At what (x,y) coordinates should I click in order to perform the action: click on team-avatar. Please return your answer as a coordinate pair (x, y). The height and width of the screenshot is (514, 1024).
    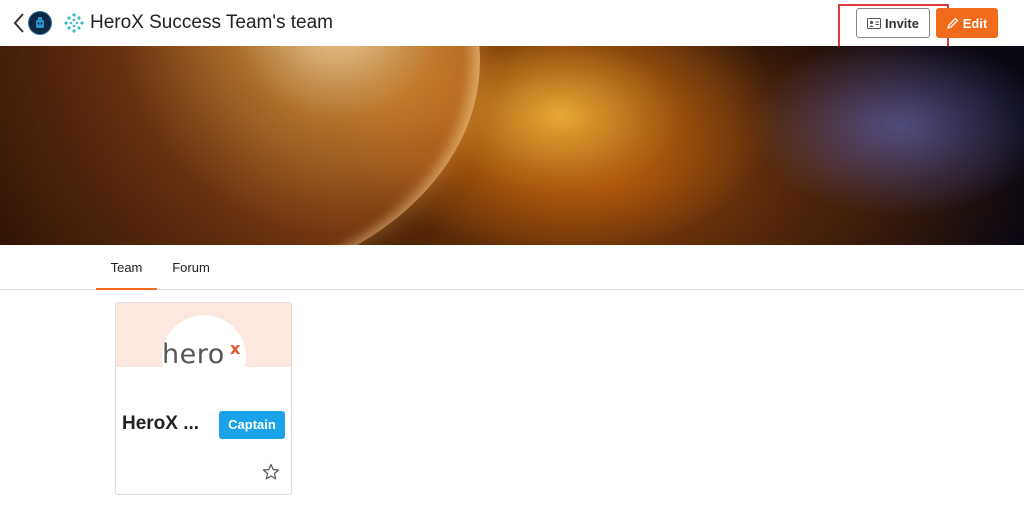
    Looking at the image, I should click on (40, 23).